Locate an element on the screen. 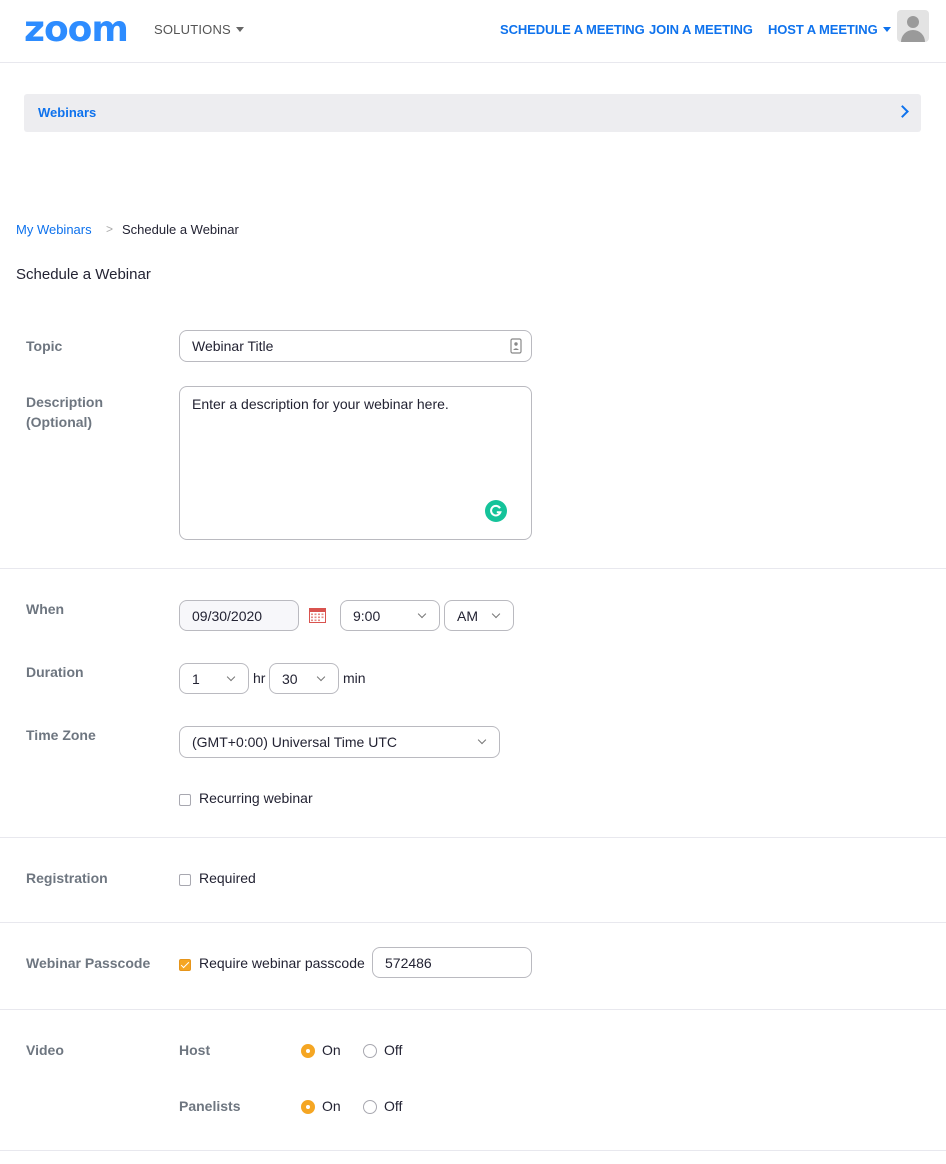 This screenshot has width=946, height=1164. require-passcode-label: Require webinar passcode is located at coordinates (282, 963).